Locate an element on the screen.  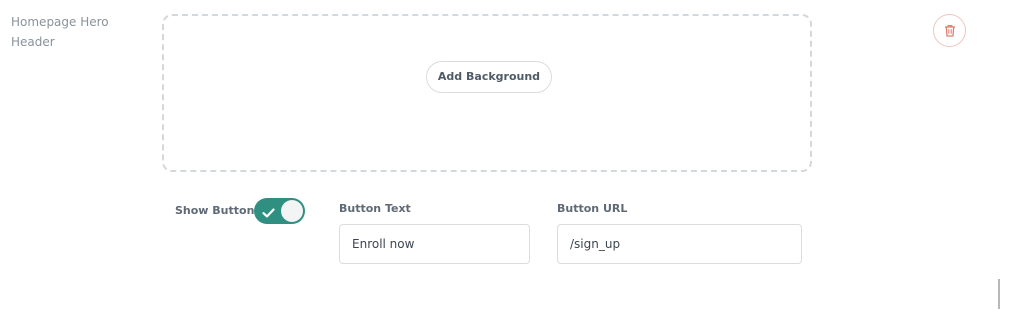
section-title: Homepage Hero Header is located at coordinates (60, 32).